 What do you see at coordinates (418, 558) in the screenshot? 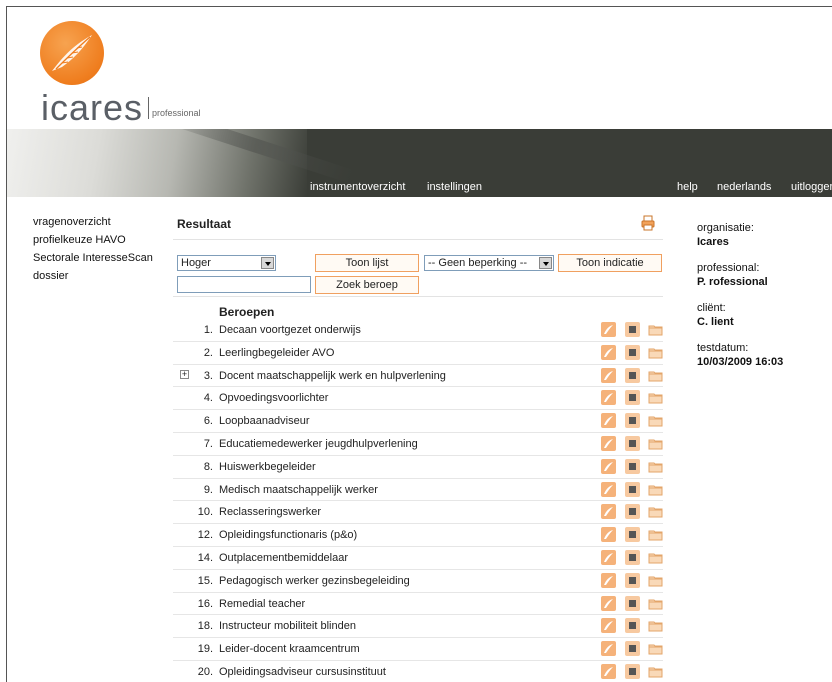
I see `list-item: 14. Outplacementbemiddelaar` at bounding box center [418, 558].